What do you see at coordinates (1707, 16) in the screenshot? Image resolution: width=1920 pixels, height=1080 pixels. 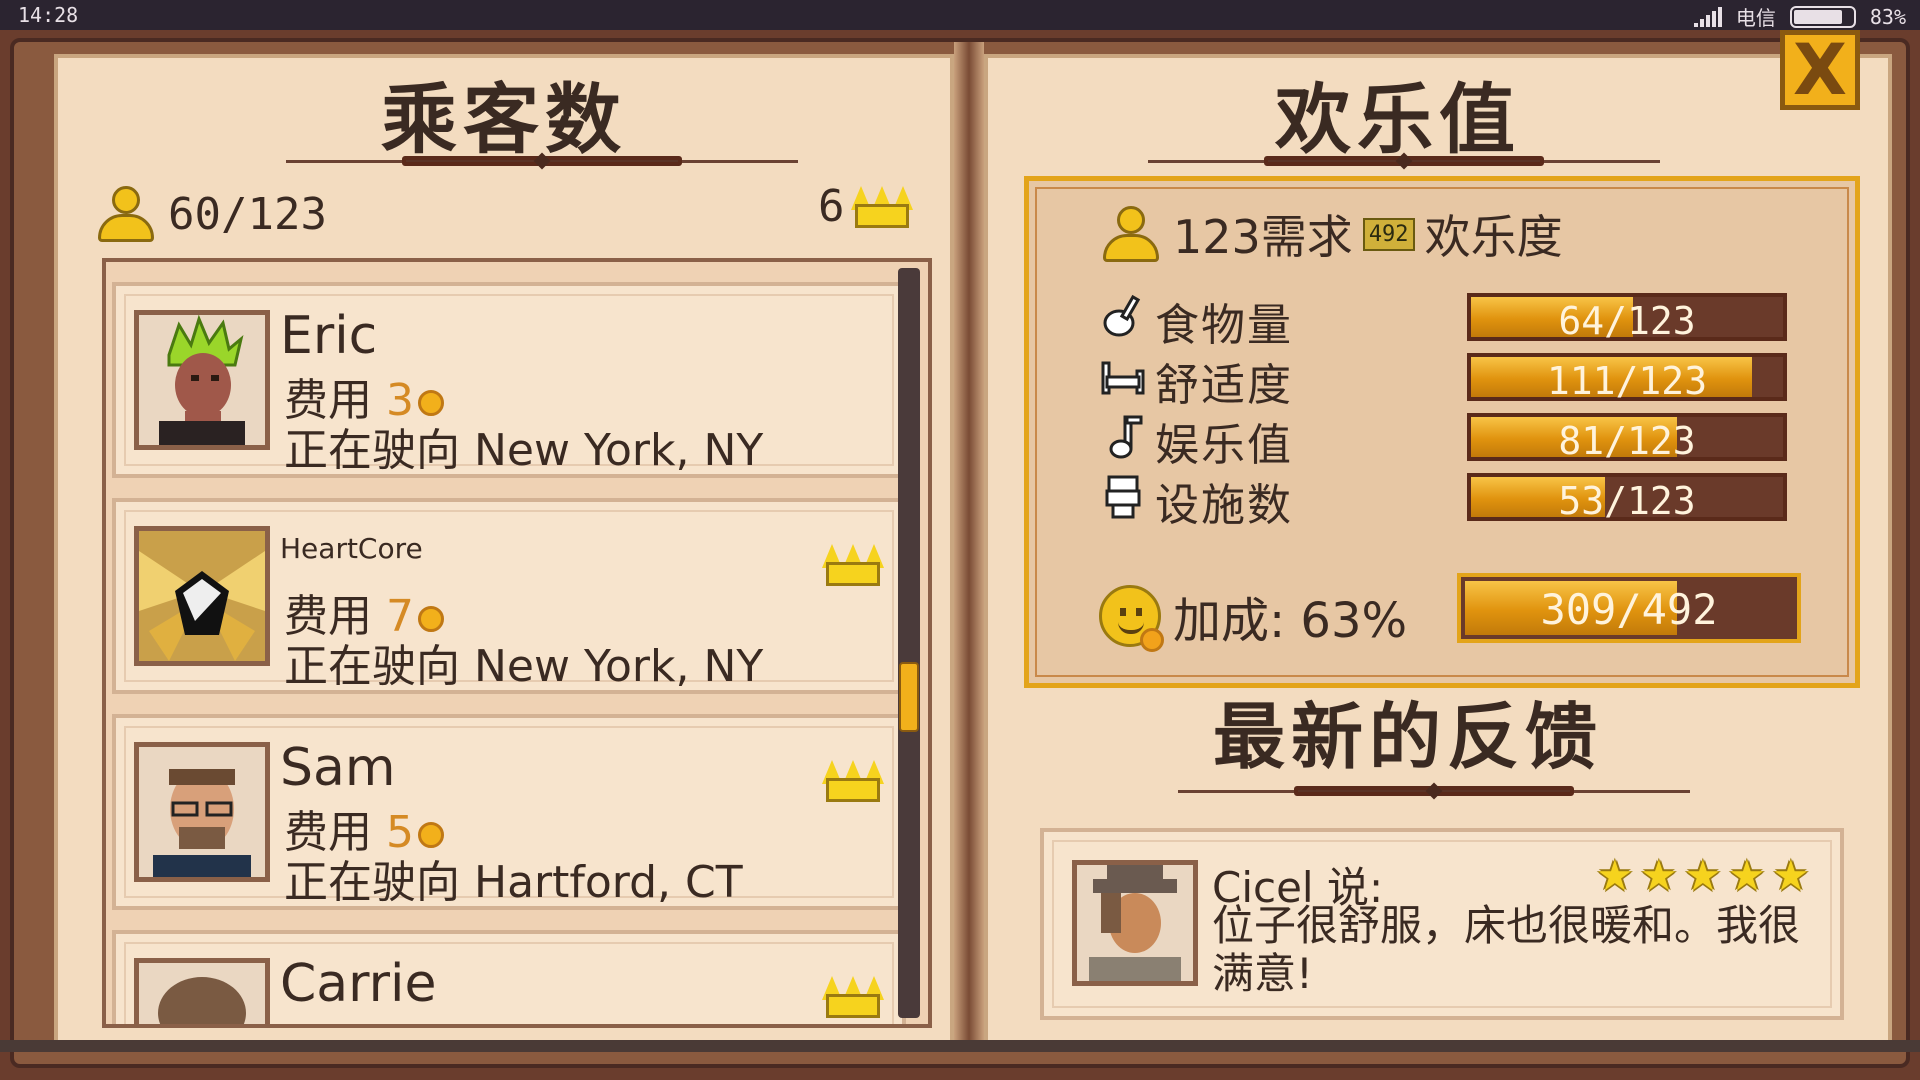 I see `signal-icon` at bounding box center [1707, 16].